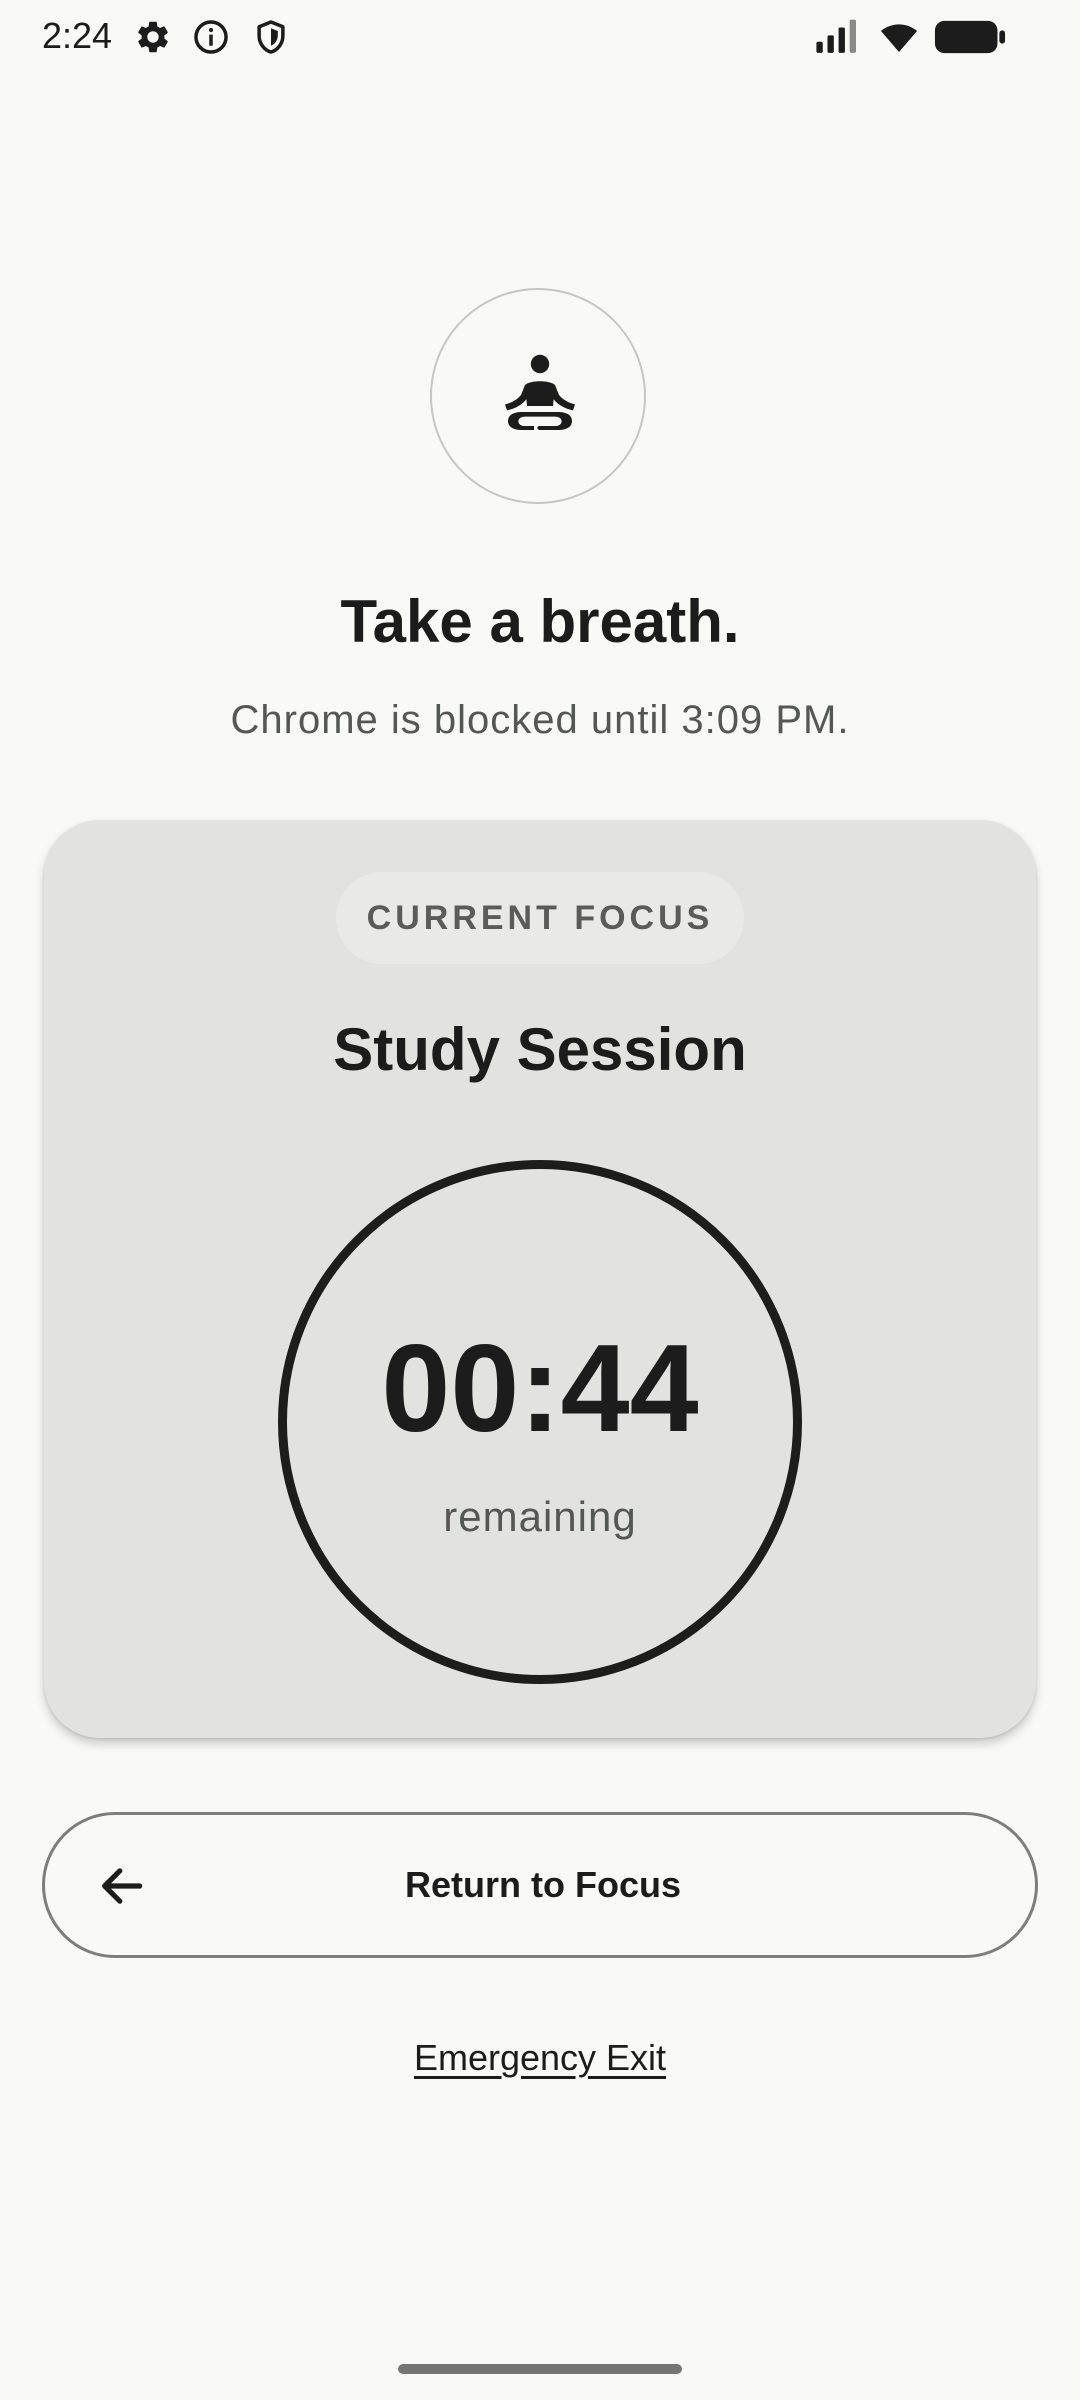 Image resolution: width=1080 pixels, height=2400 pixels. I want to click on blocked-until-text: Chrome is blocked until 3:09 PM., so click(540, 720).